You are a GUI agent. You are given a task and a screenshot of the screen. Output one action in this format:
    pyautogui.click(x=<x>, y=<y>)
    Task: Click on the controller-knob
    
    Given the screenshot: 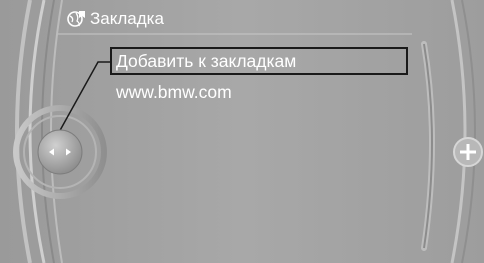 What is the action you would take?
    pyautogui.click(x=60, y=152)
    